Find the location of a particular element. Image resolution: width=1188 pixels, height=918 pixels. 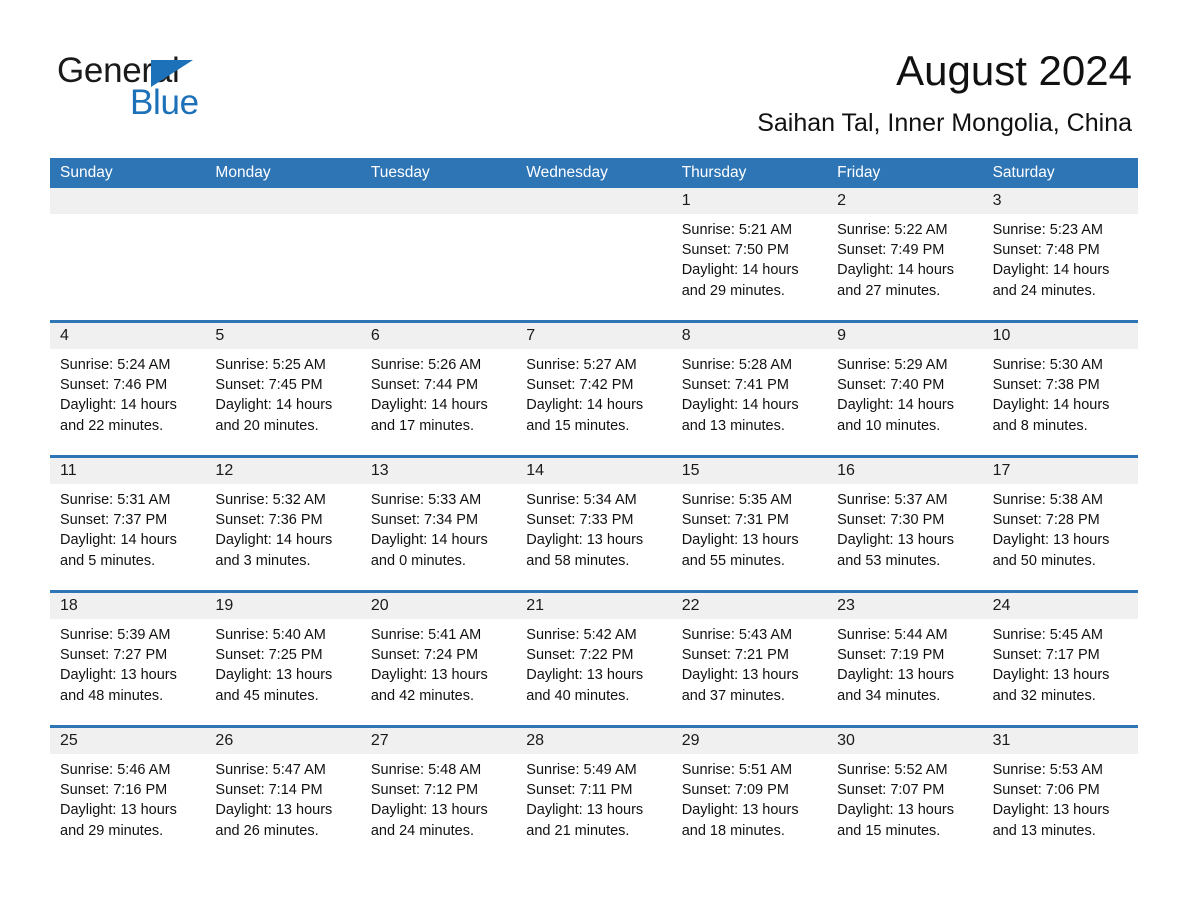

page-title: August 2024 is located at coordinates (1014, 70).